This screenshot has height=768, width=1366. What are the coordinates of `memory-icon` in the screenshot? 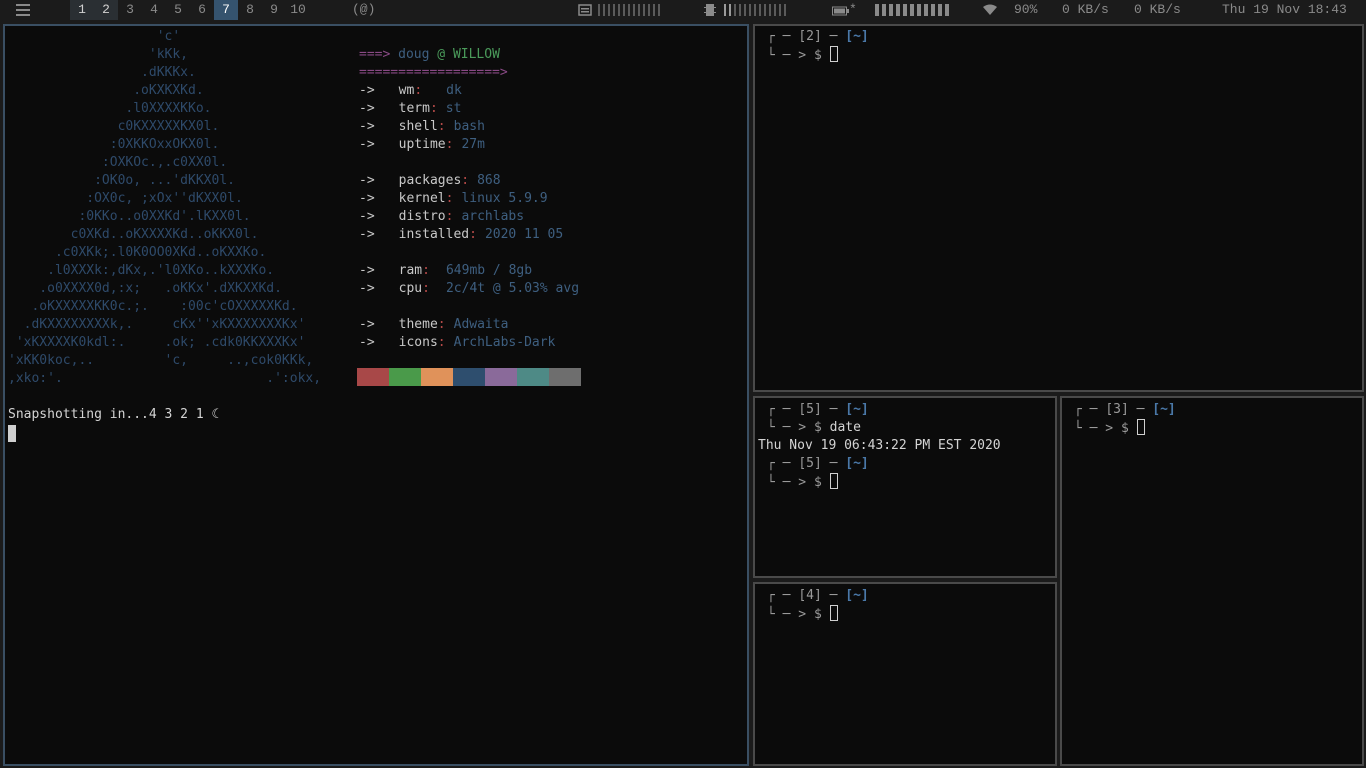 It's located at (710, 10).